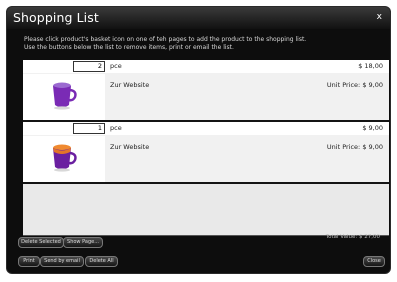 The height and width of the screenshot is (282, 397). I want to click on orange-mug-icon, so click(65, 158).